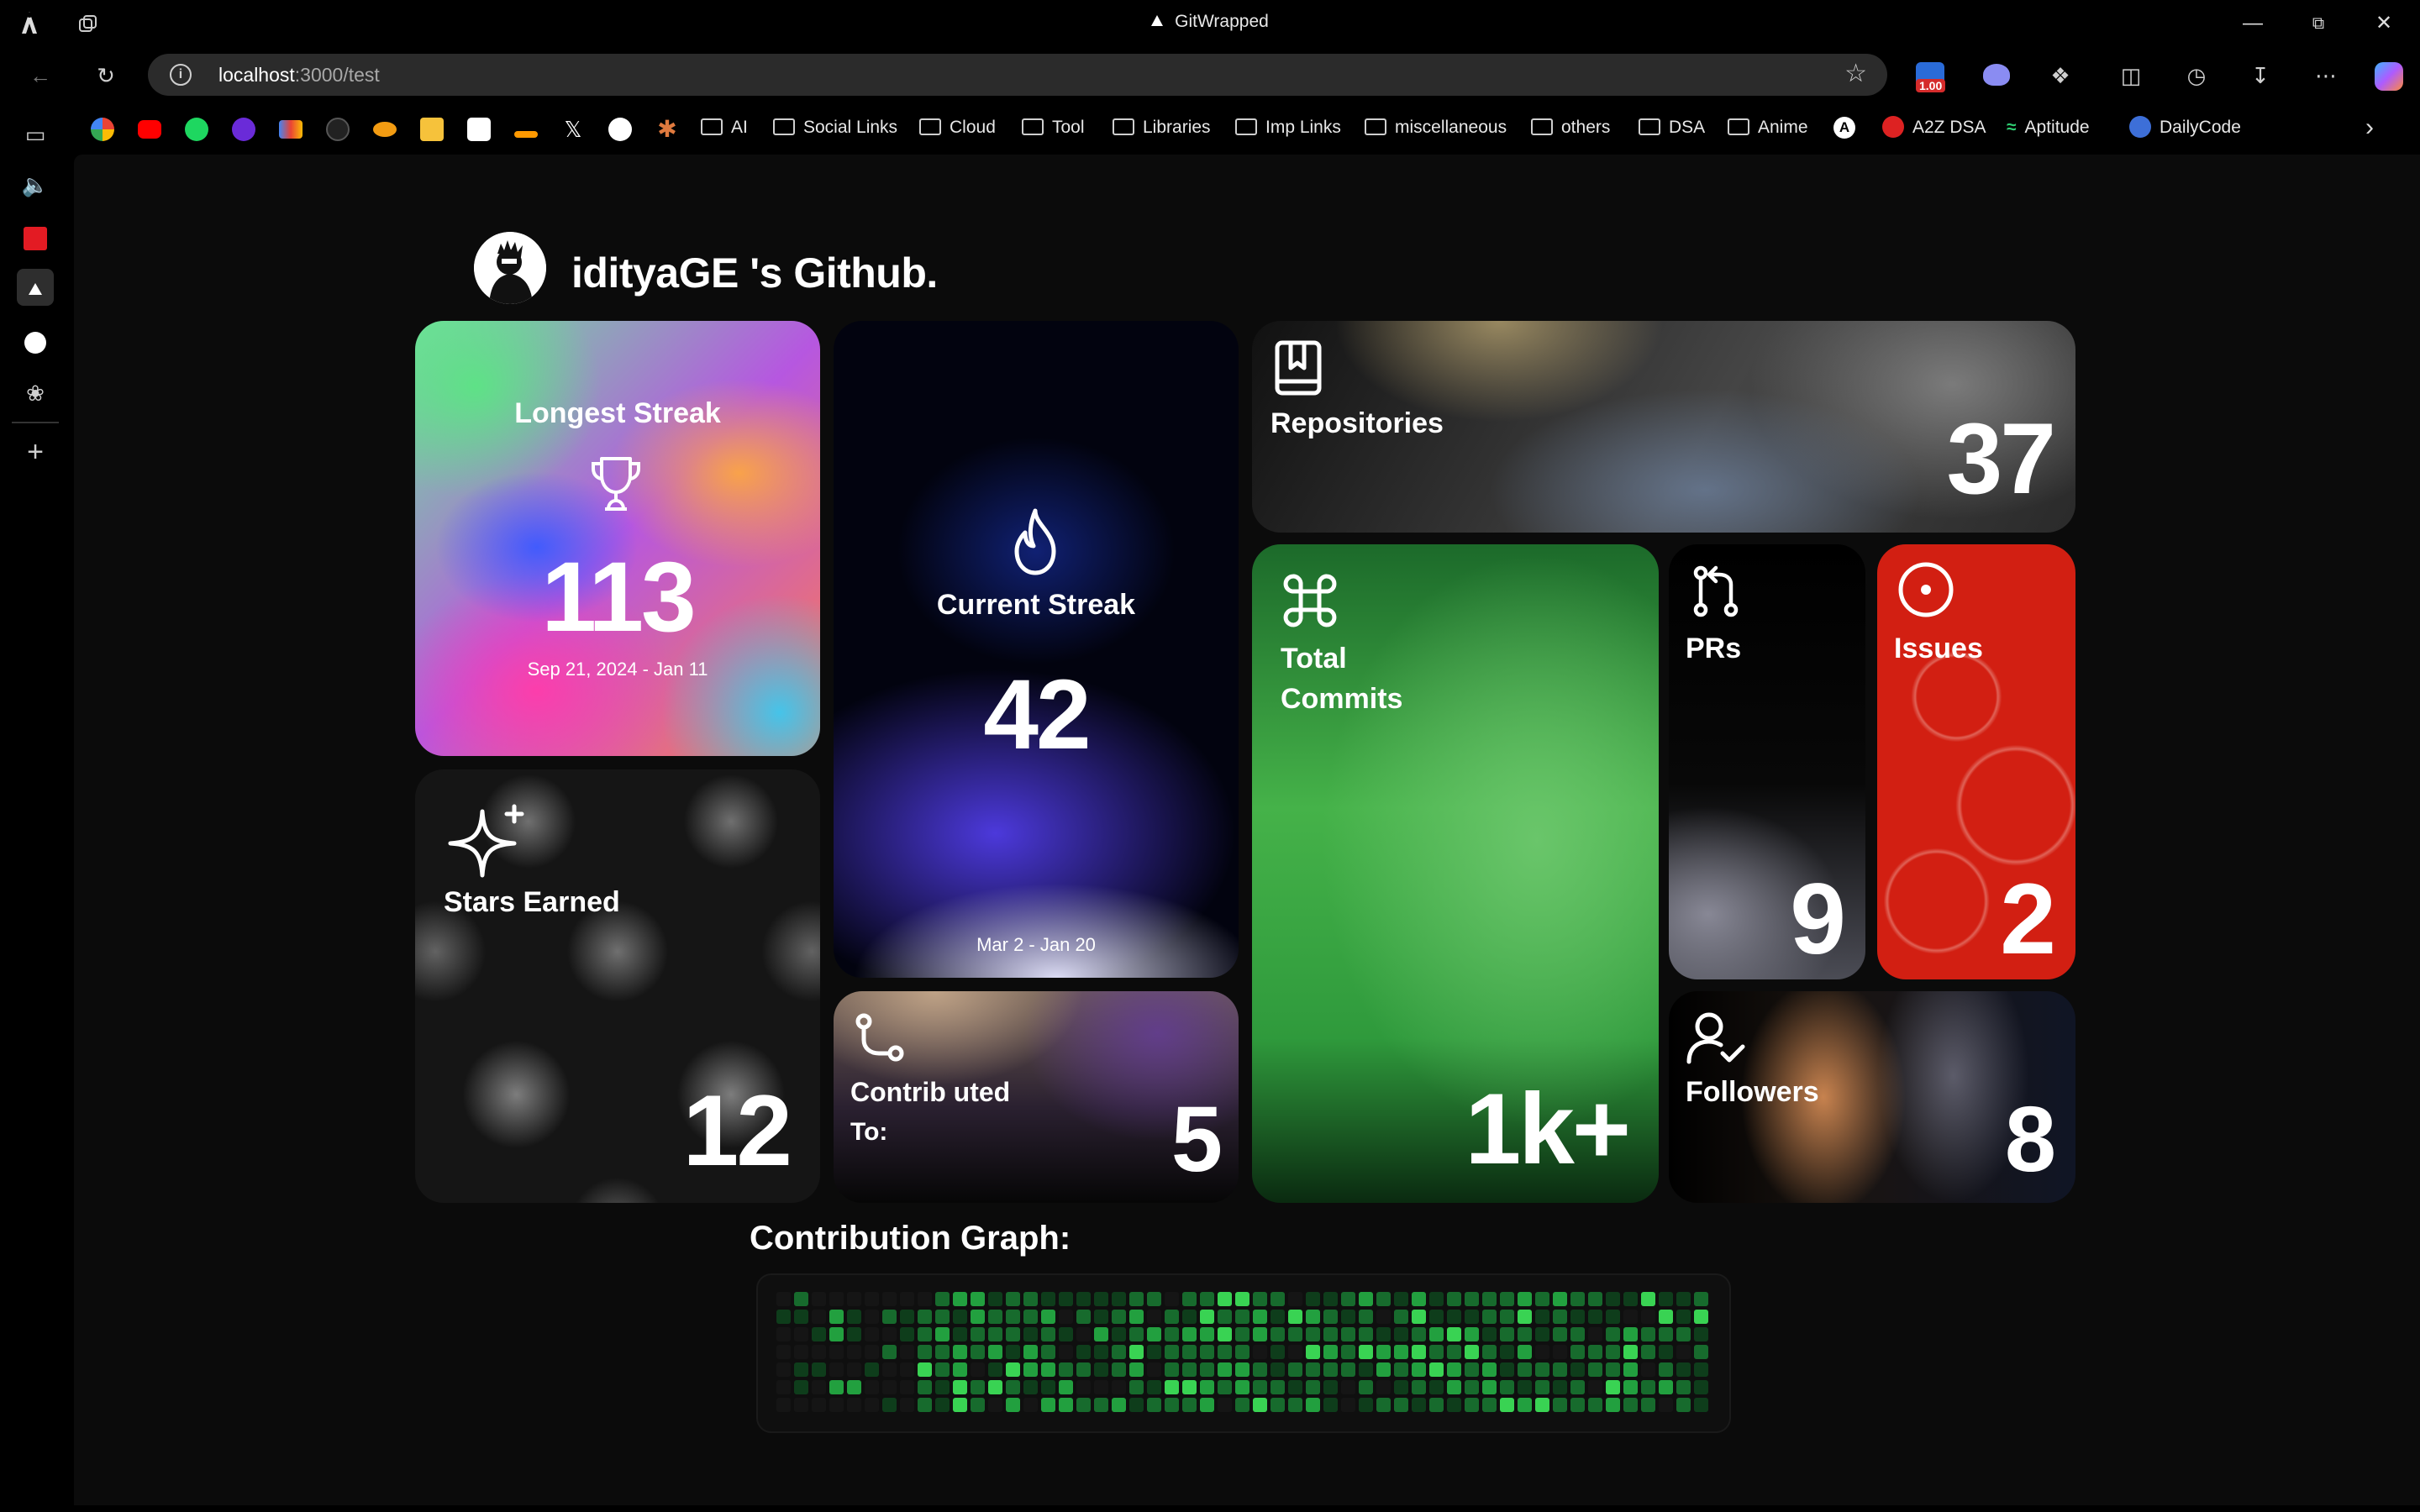  Describe the element at coordinates (291, 129) in the screenshot. I see `gmail-bookmark-icon` at that location.